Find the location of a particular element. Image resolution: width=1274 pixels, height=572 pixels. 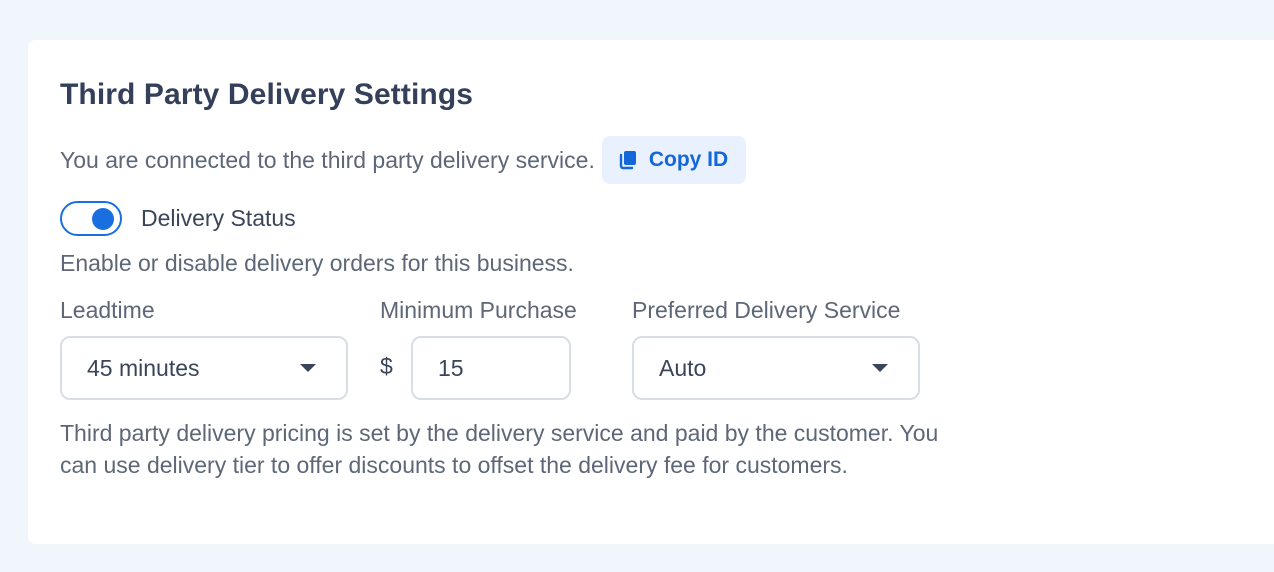

minimum-purchase-label: Minimum Purchase is located at coordinates (478, 310).